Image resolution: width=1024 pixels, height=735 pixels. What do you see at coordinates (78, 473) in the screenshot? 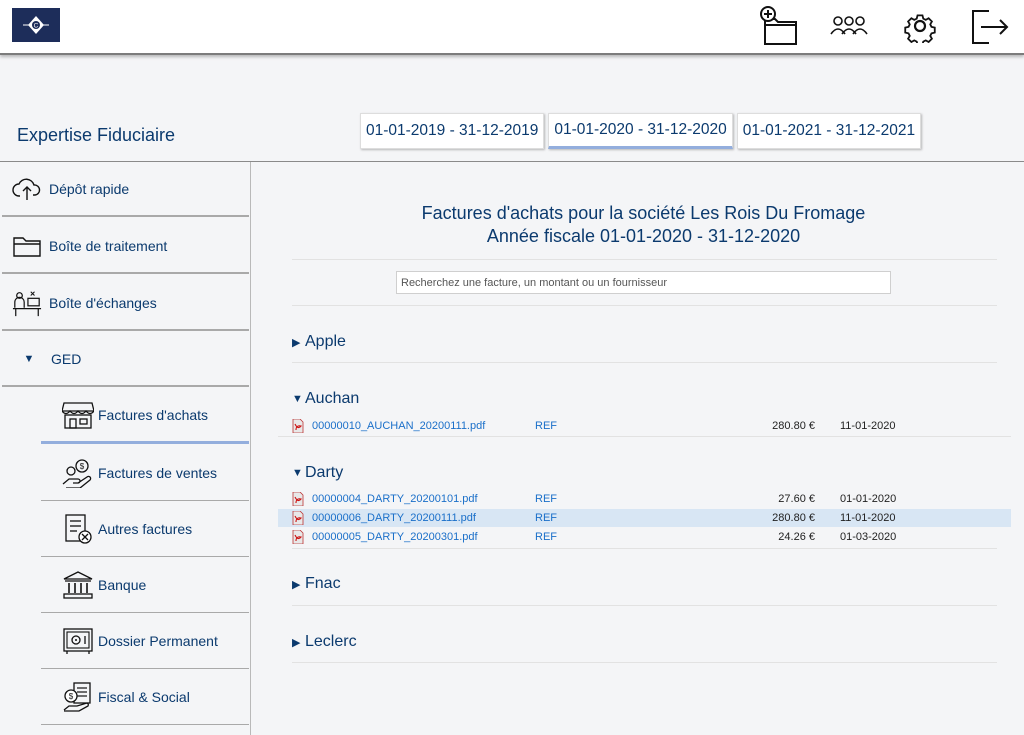
I see `money-hand-icon: $` at bounding box center [78, 473].